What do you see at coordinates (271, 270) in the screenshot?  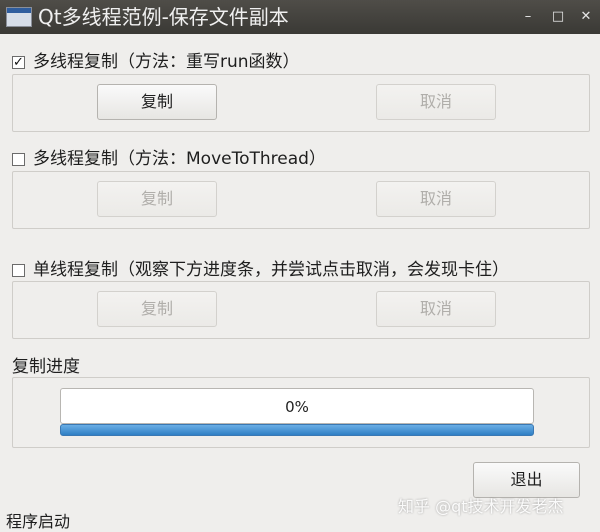 I see `singlethread-label: 单线程复制（观察下方进度条，并尝试点击取消，会发现卡住）` at bounding box center [271, 270].